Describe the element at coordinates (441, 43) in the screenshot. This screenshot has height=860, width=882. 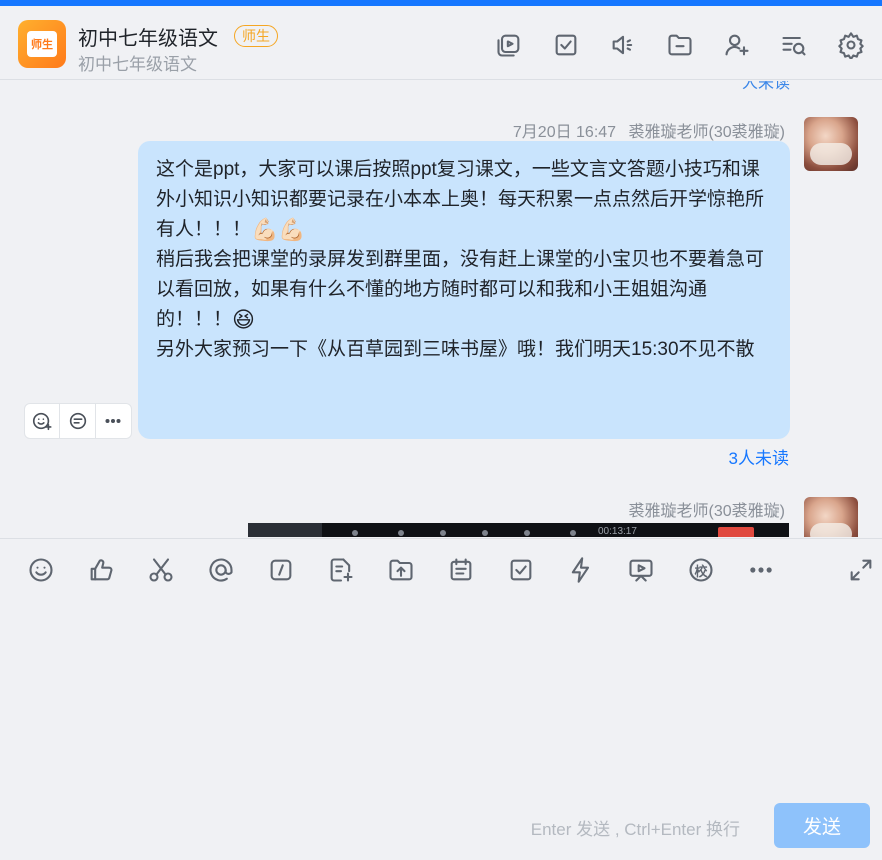
I see `chat-header: 师生 初中七年级语文 师生 初中七年级语文` at that location.